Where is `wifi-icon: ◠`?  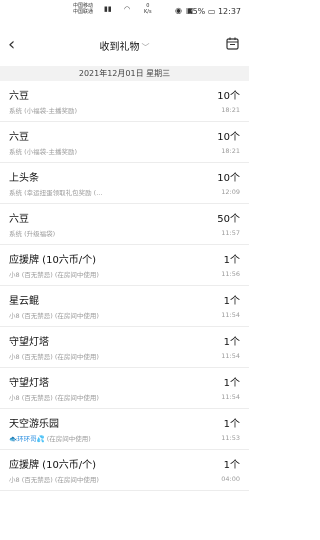
wifi-icon: ◠ is located at coordinates (127, 9).